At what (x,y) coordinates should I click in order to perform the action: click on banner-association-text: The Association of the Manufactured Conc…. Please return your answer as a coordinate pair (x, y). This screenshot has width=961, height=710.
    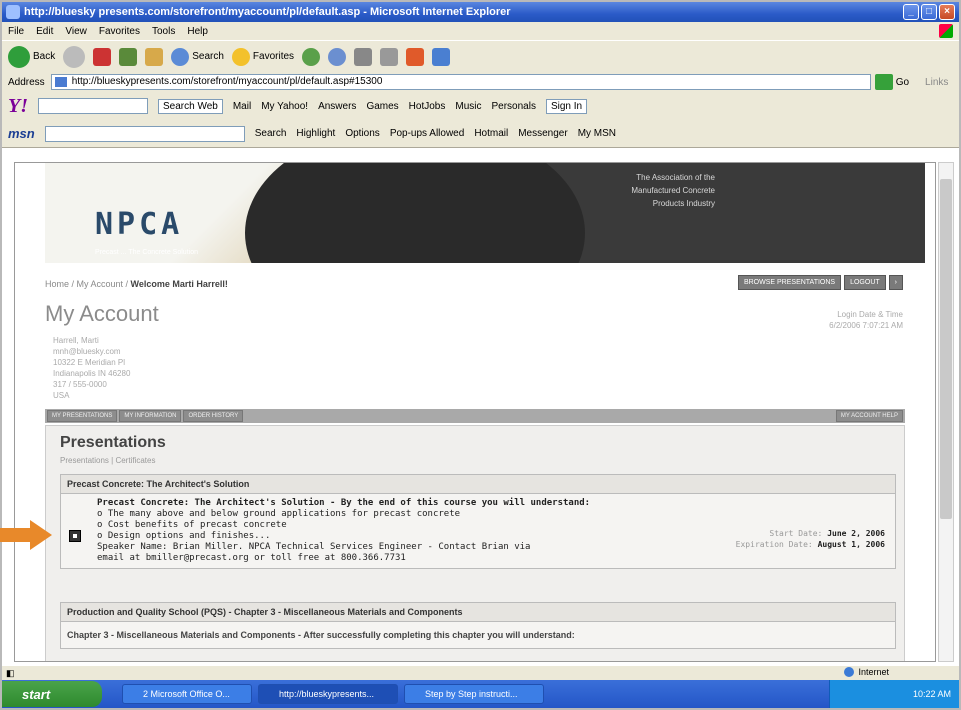
    Looking at the image, I should click on (655, 190).